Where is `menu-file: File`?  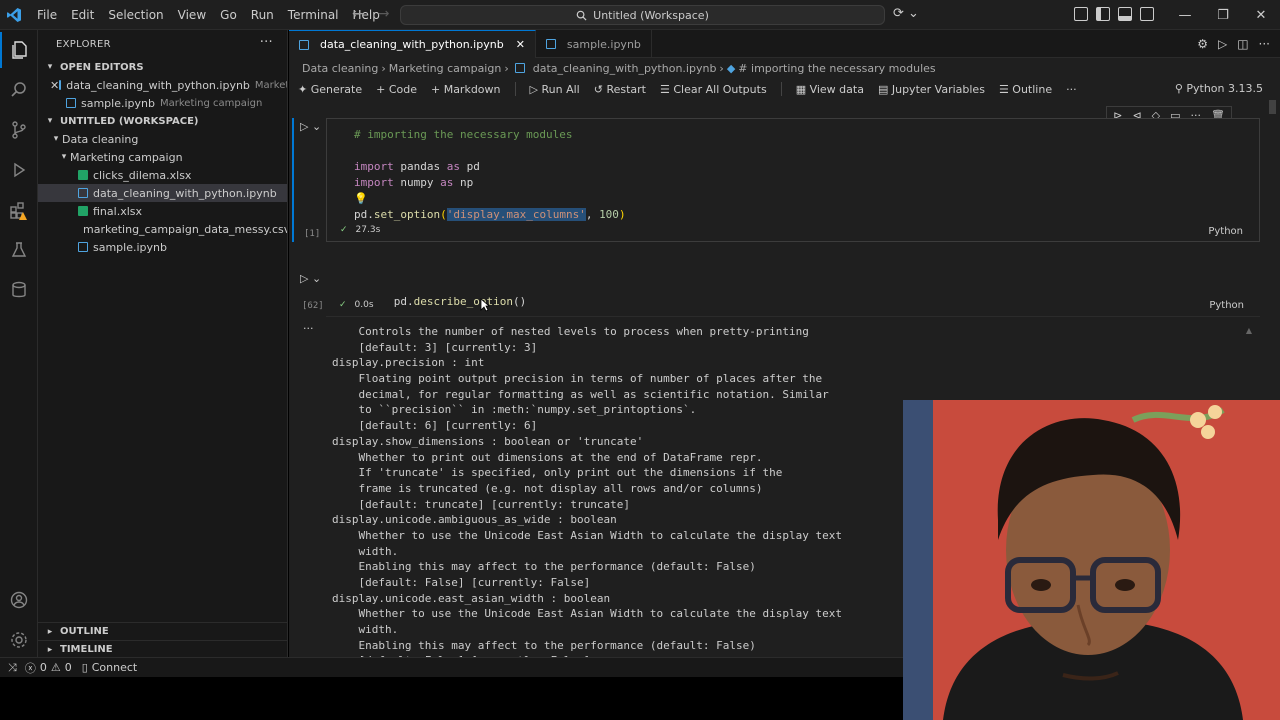
menu-file: File is located at coordinates (47, 15).